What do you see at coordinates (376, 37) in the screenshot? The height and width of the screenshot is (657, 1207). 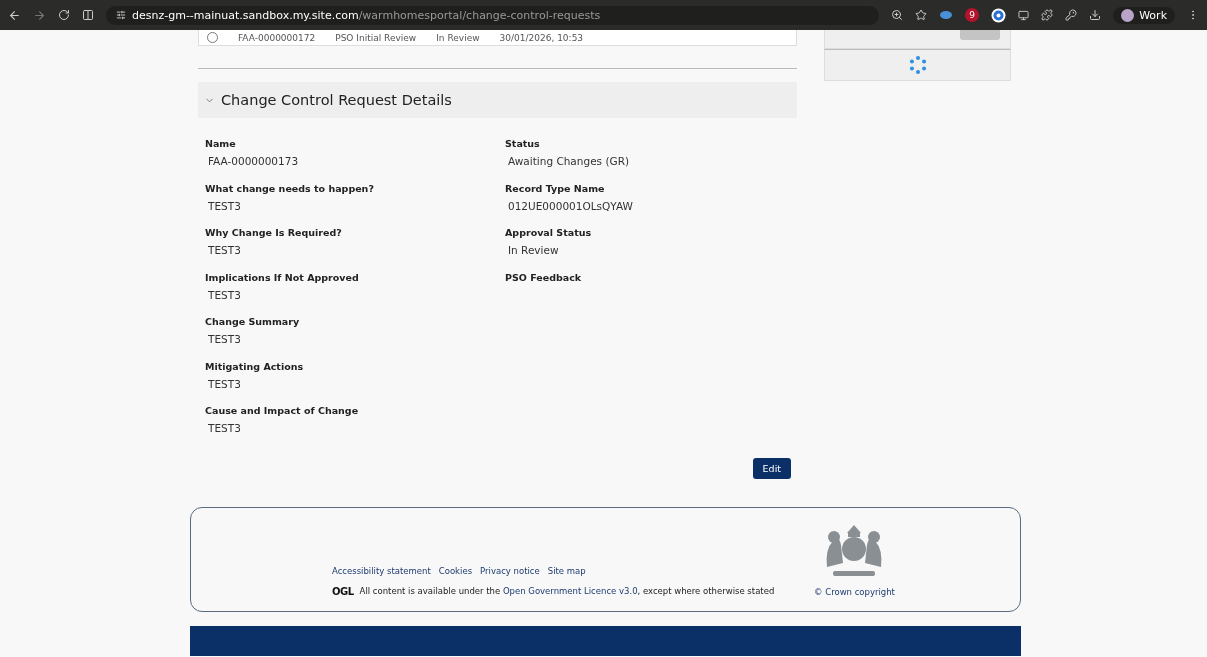 I see `table-cell: PSO Initial Review` at bounding box center [376, 37].